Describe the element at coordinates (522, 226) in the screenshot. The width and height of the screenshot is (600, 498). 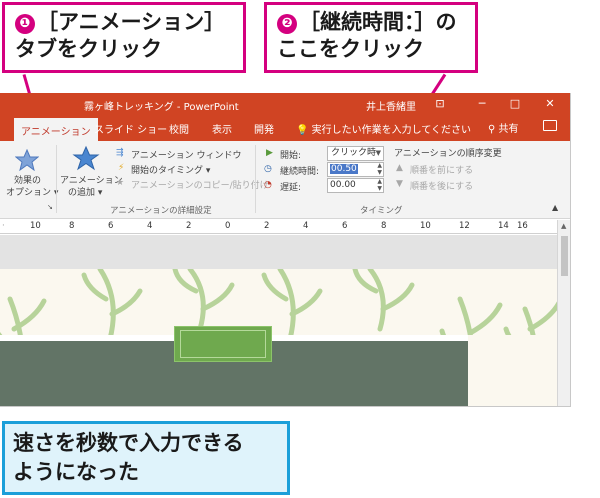
I see `ruler-number: 16` at that location.